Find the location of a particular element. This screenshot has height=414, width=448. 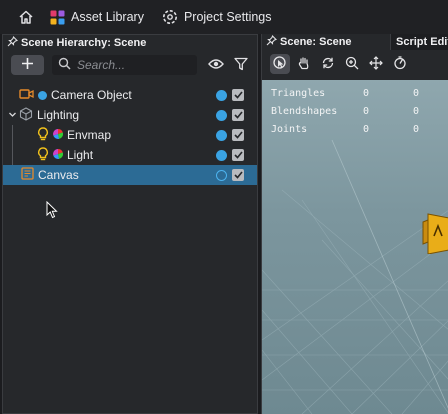

add-object-button is located at coordinates (27, 65).